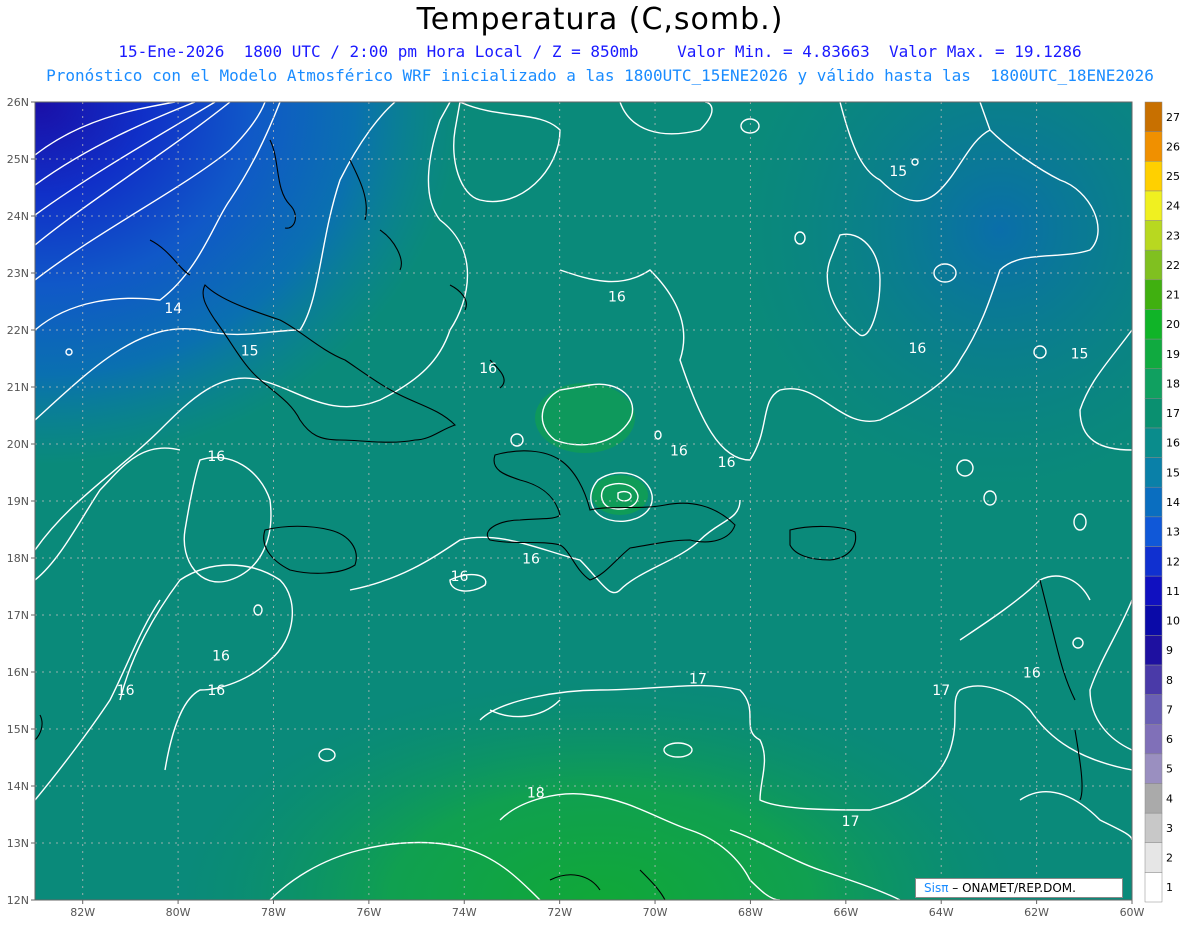 The width and height of the screenshot is (1200, 927). What do you see at coordinates (273, 912) in the screenshot?
I see `lon-tick-label: 78W` at bounding box center [273, 912].